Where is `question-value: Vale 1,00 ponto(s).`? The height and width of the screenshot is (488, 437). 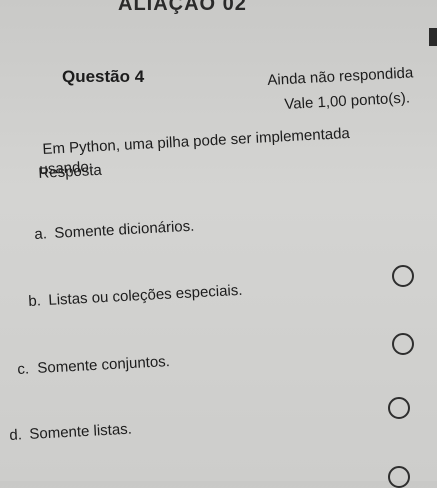 question-value: Vale 1,00 ponto(s). is located at coordinates (347, 101).